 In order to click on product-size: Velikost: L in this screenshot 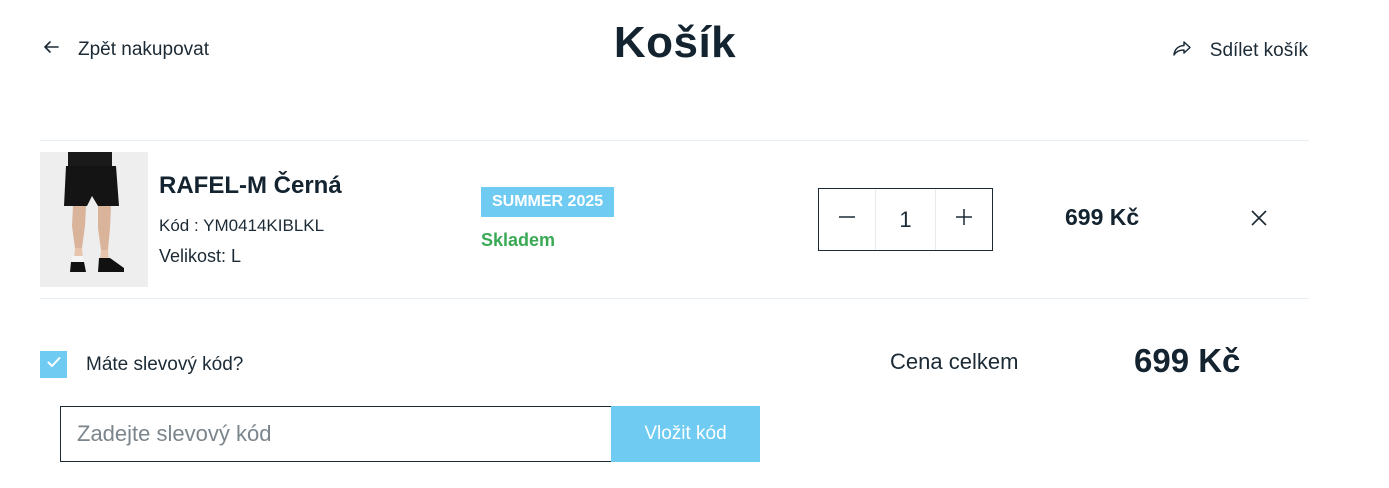, I will do `click(200, 256)`.